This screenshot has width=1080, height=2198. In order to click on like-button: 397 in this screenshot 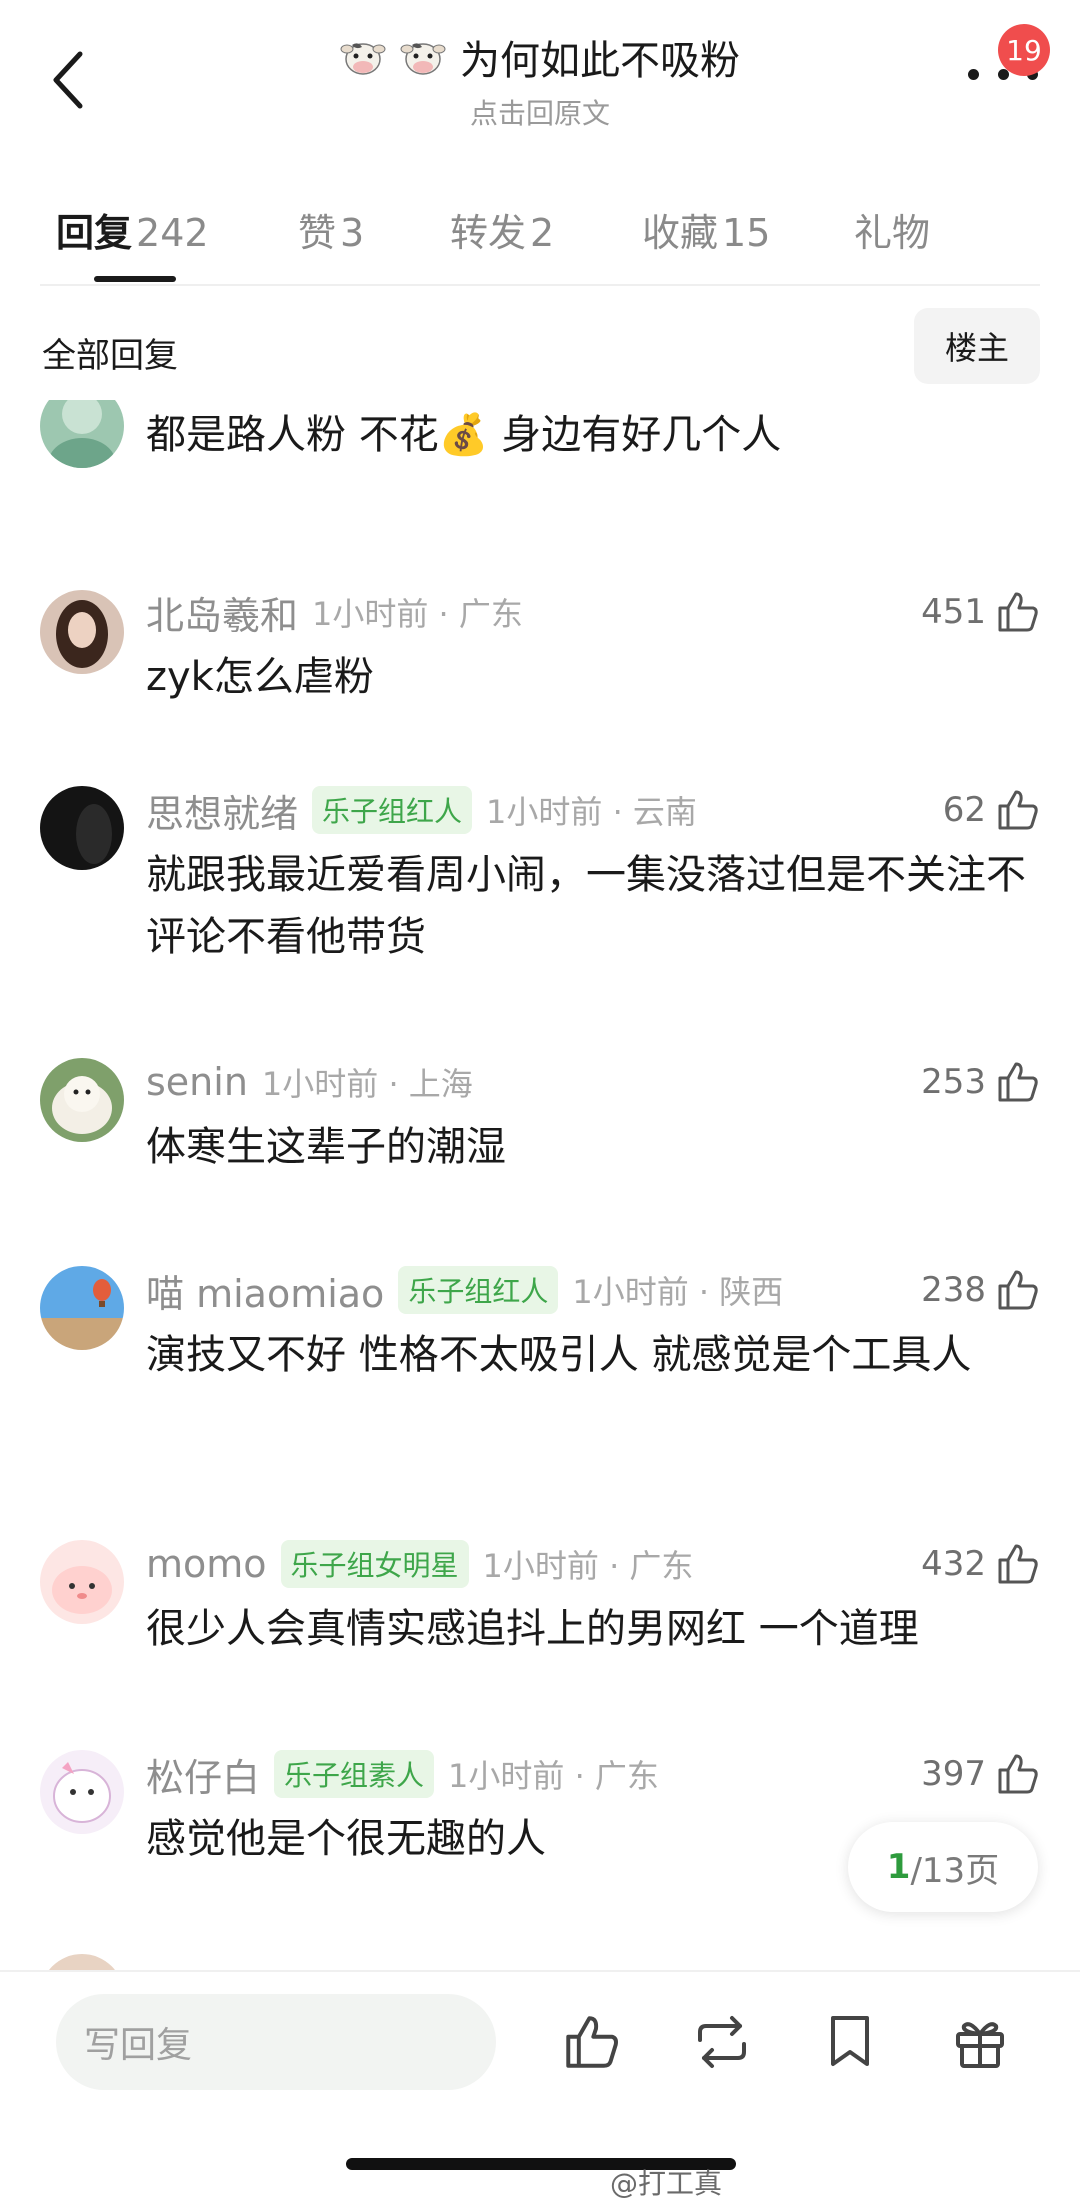, I will do `click(980, 1774)`.